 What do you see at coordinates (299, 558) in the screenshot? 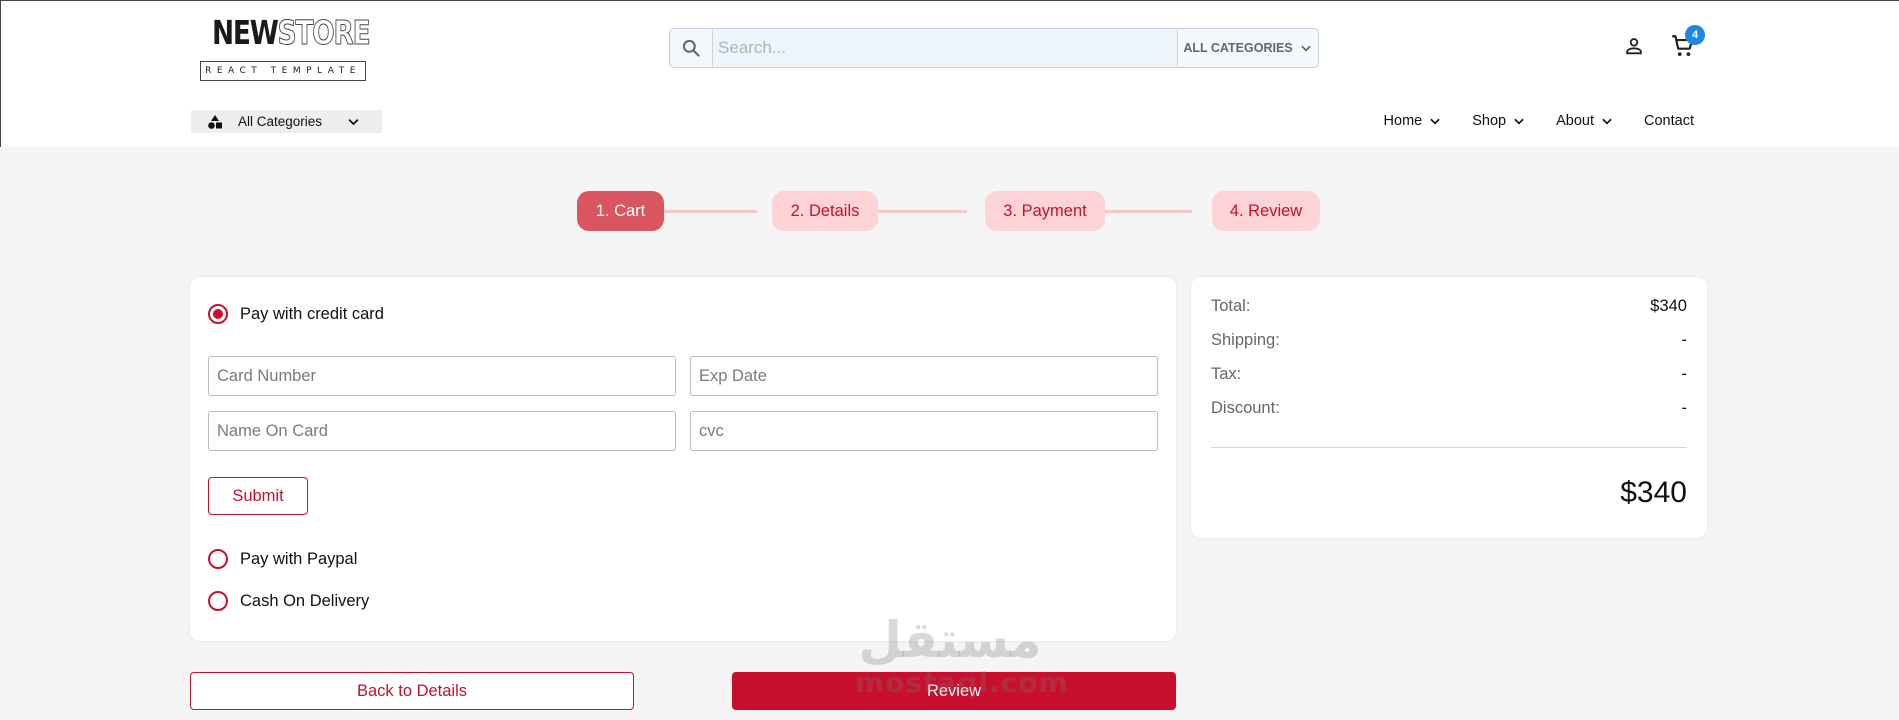
I see `option-label: Pay with Paypal` at bounding box center [299, 558].